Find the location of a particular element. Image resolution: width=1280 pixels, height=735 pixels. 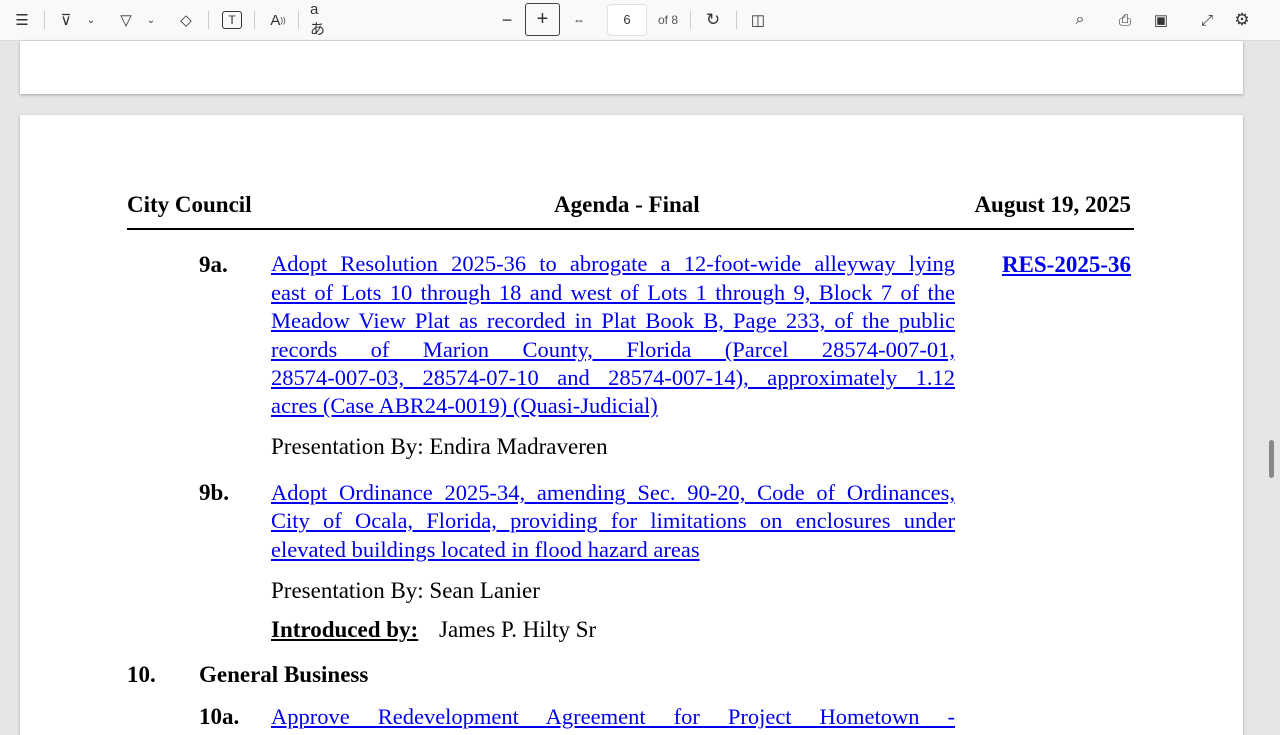

presentation-by: Presentation By: Endira Madraveren is located at coordinates (439, 446).